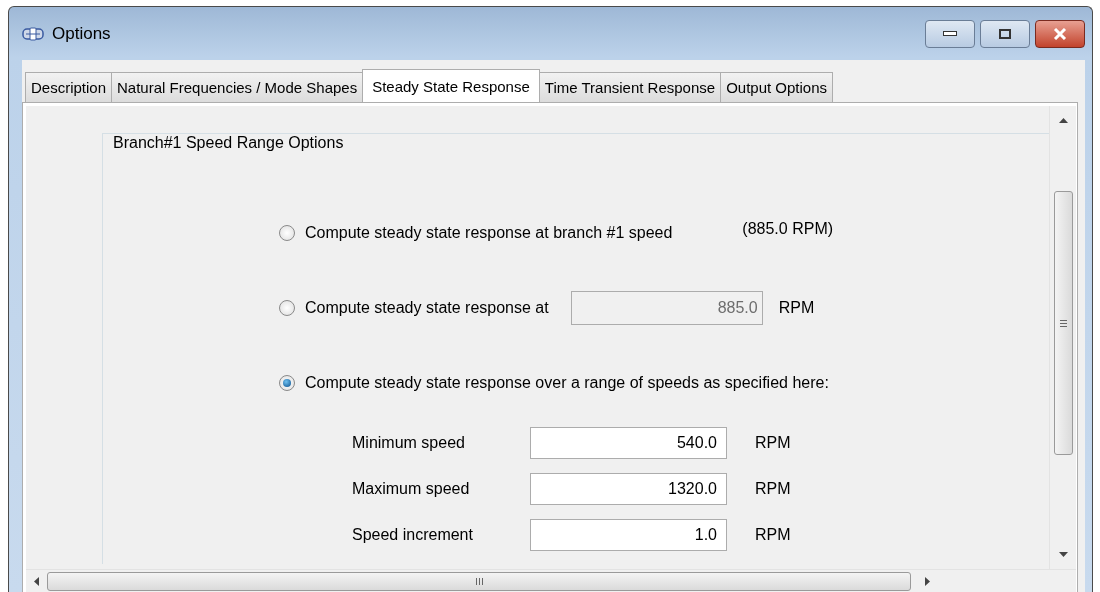 This screenshot has width=1100, height=592. Describe the element at coordinates (628, 443) in the screenshot. I see `speed-field: 540.0` at that location.